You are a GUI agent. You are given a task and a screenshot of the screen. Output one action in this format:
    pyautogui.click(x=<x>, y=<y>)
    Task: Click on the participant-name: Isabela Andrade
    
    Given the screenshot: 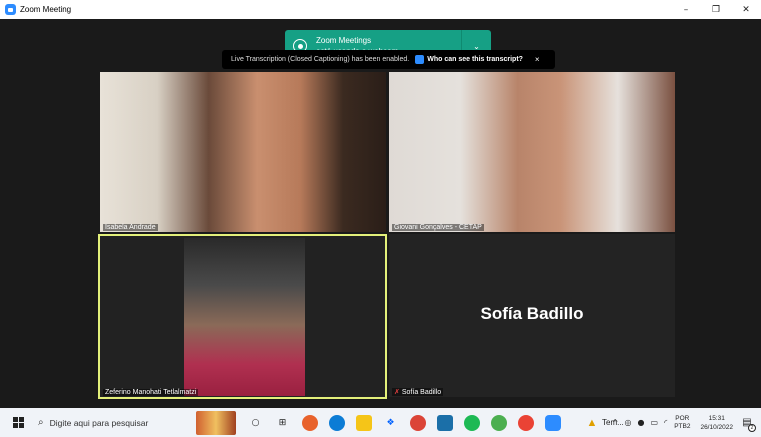 What is the action you would take?
    pyautogui.click(x=130, y=227)
    